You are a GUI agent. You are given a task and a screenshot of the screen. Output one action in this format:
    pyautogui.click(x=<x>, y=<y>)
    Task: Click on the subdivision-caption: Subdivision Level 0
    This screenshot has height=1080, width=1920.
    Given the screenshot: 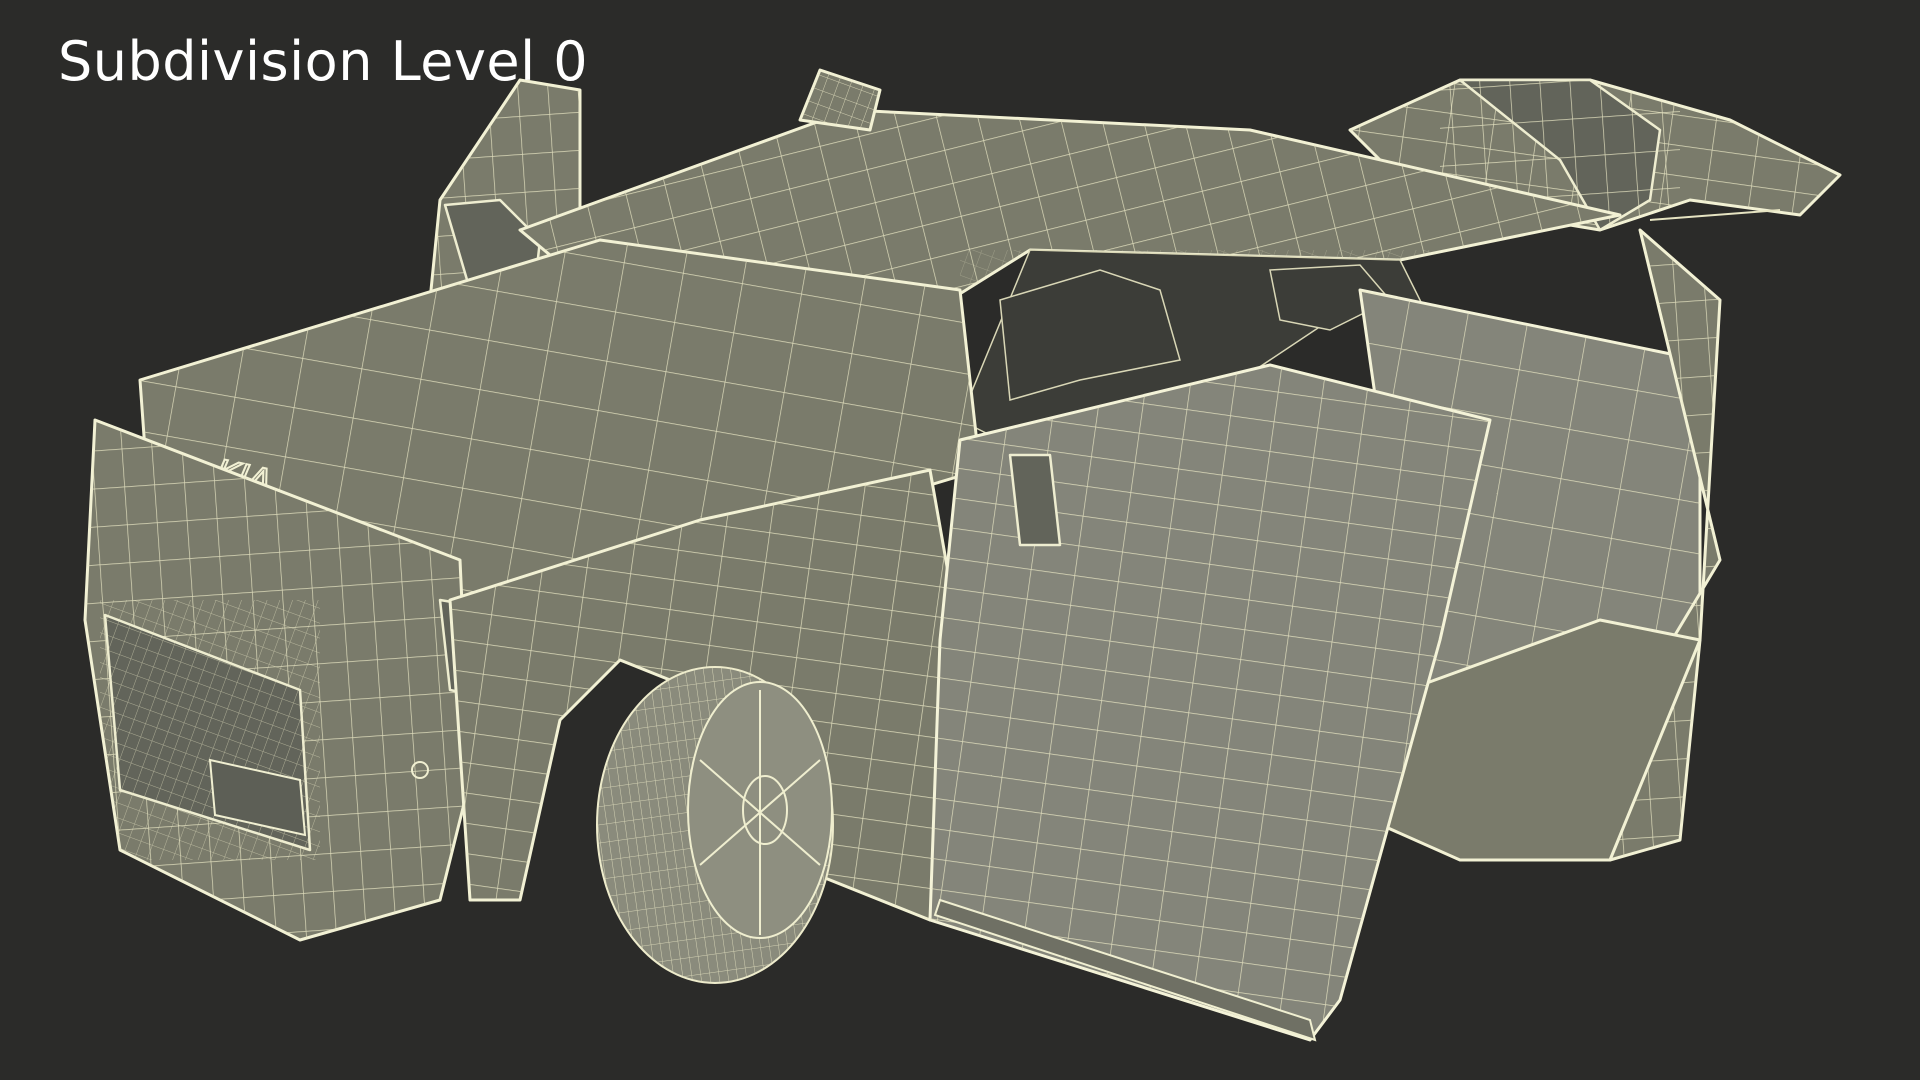 What is the action you would take?
    pyautogui.click(x=323, y=61)
    